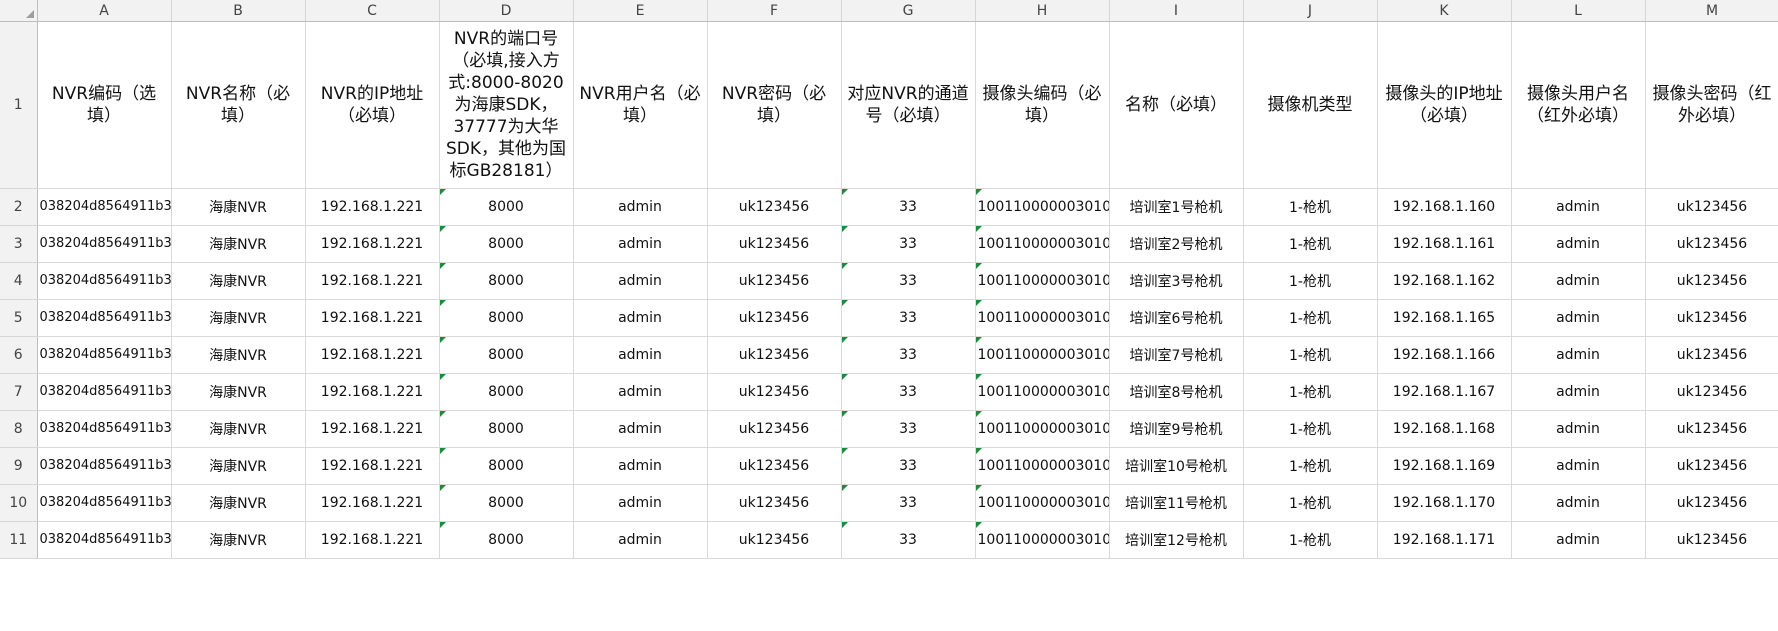 The width and height of the screenshot is (1778, 631). Describe the element at coordinates (1444, 540) in the screenshot. I see `table-cell: 192.168.1.171` at that location.